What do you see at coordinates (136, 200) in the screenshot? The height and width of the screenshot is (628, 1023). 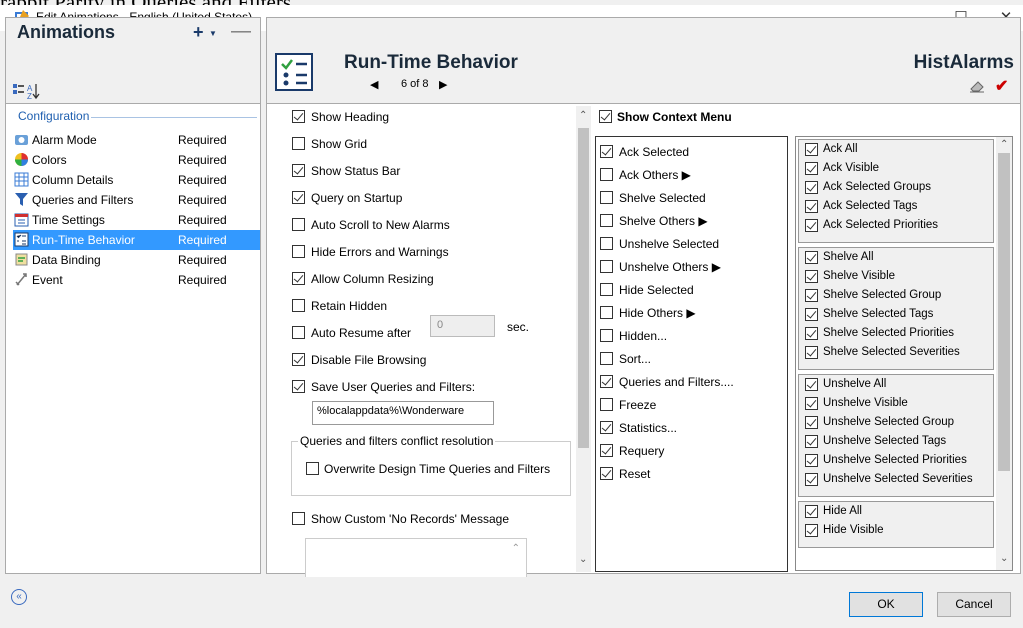 I see `animation-item-queries-and-filters: Queries and Filters Required` at bounding box center [136, 200].